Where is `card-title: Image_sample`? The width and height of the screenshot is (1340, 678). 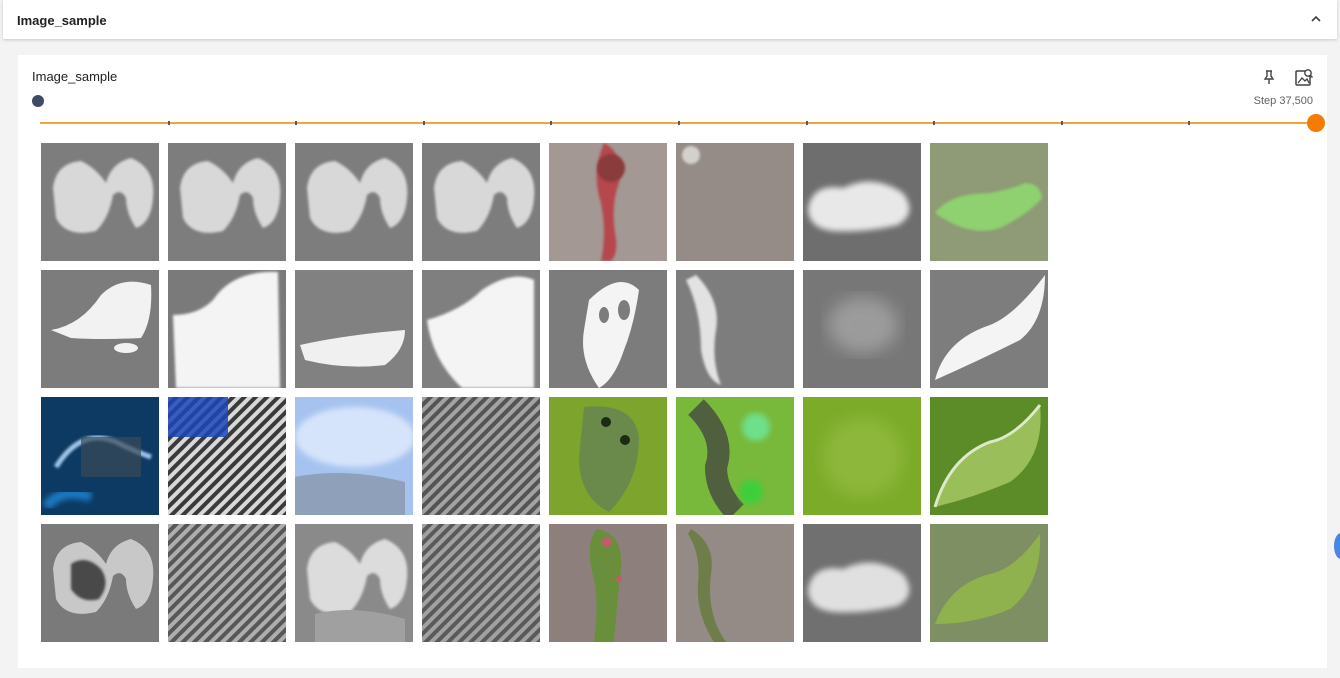
card-title: Image_sample is located at coordinates (75, 76).